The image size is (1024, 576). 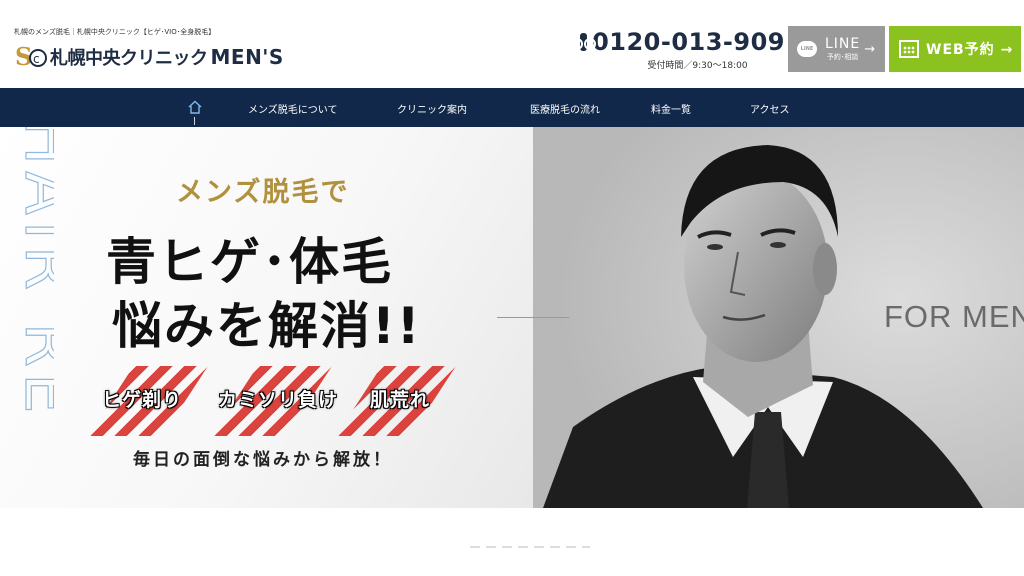 What do you see at coordinates (770, 108) in the screenshot?
I see `nav-item-access: アクセス` at bounding box center [770, 108].